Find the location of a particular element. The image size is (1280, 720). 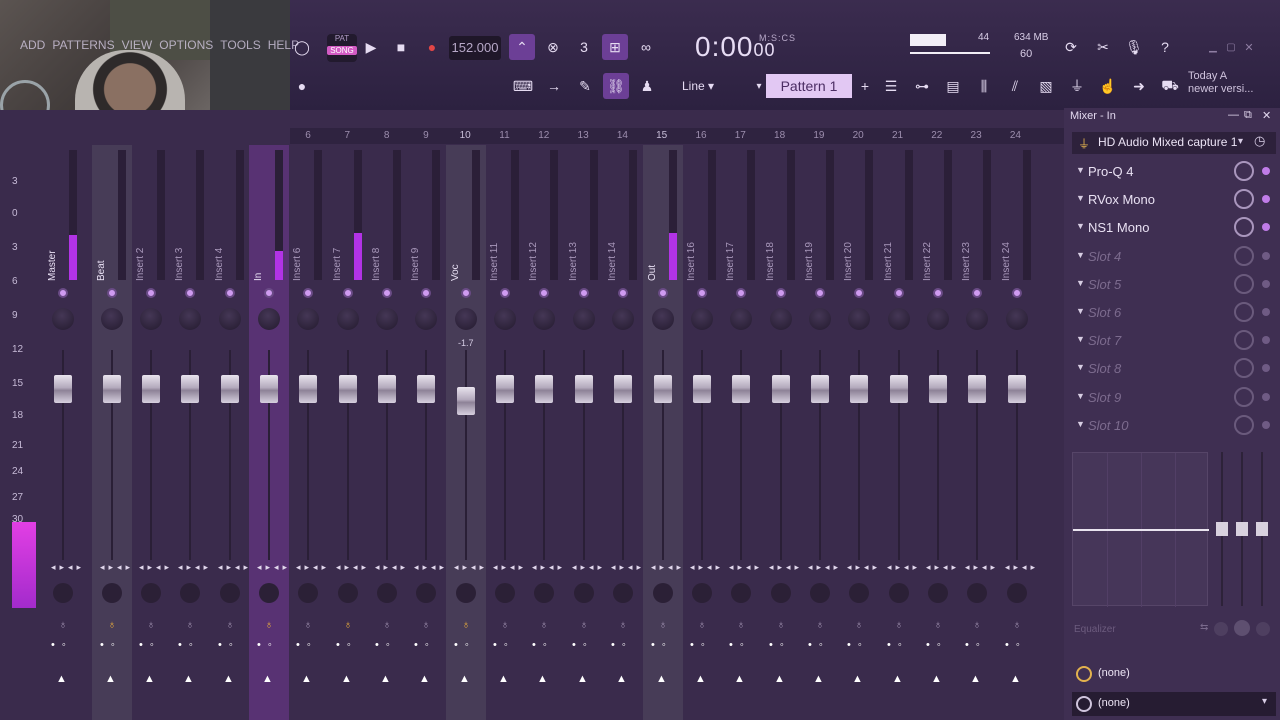

mixer-strip-insert-3: Insert 3 ◂▸◂▸ ♁ •◦ ▲ is located at coordinates (190, 432).